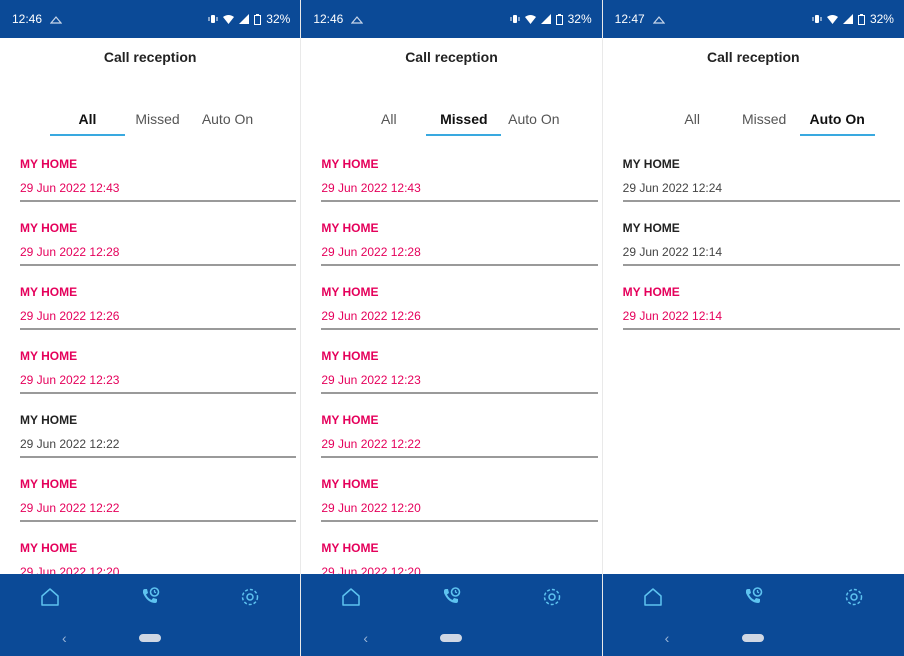 The image size is (904, 656). Describe the element at coordinates (258, 19) in the screenshot. I see `battery-icon` at that location.